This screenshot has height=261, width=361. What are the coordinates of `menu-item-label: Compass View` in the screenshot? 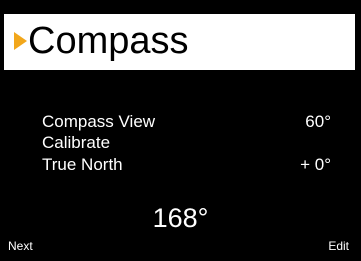 It's located at (99, 121).